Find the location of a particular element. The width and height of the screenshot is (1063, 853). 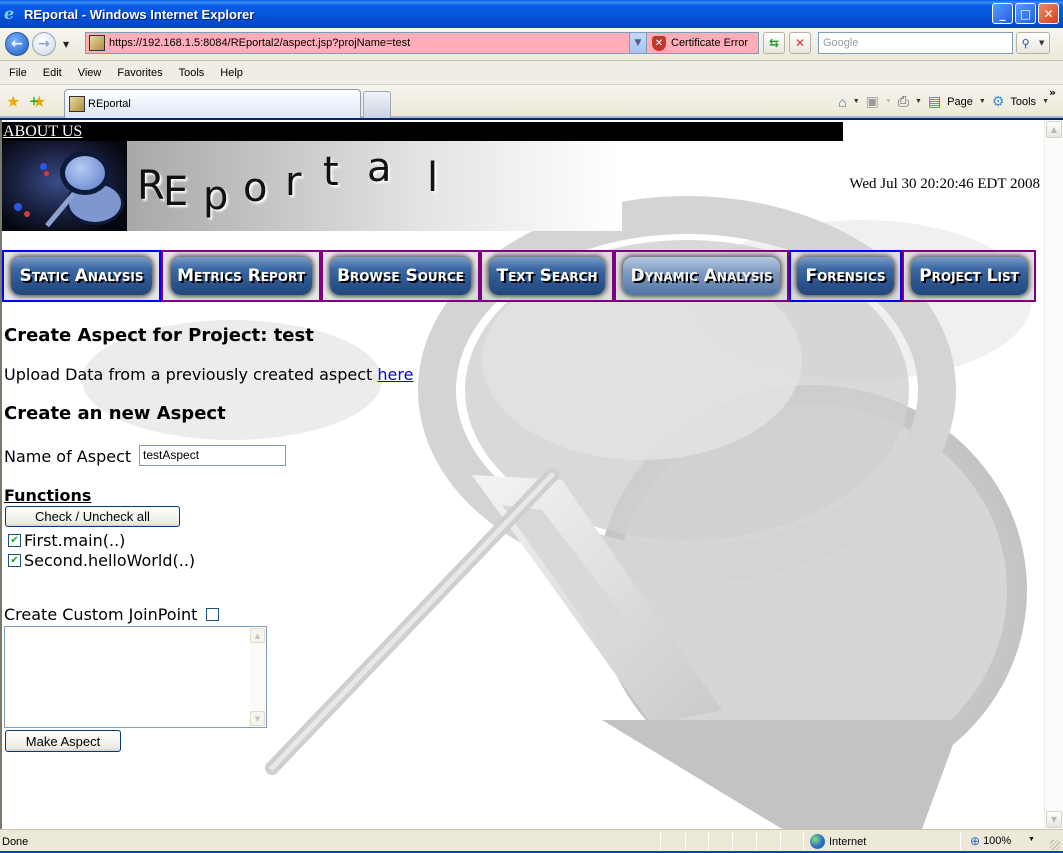

wordmark-letter: o is located at coordinates (255, 188).